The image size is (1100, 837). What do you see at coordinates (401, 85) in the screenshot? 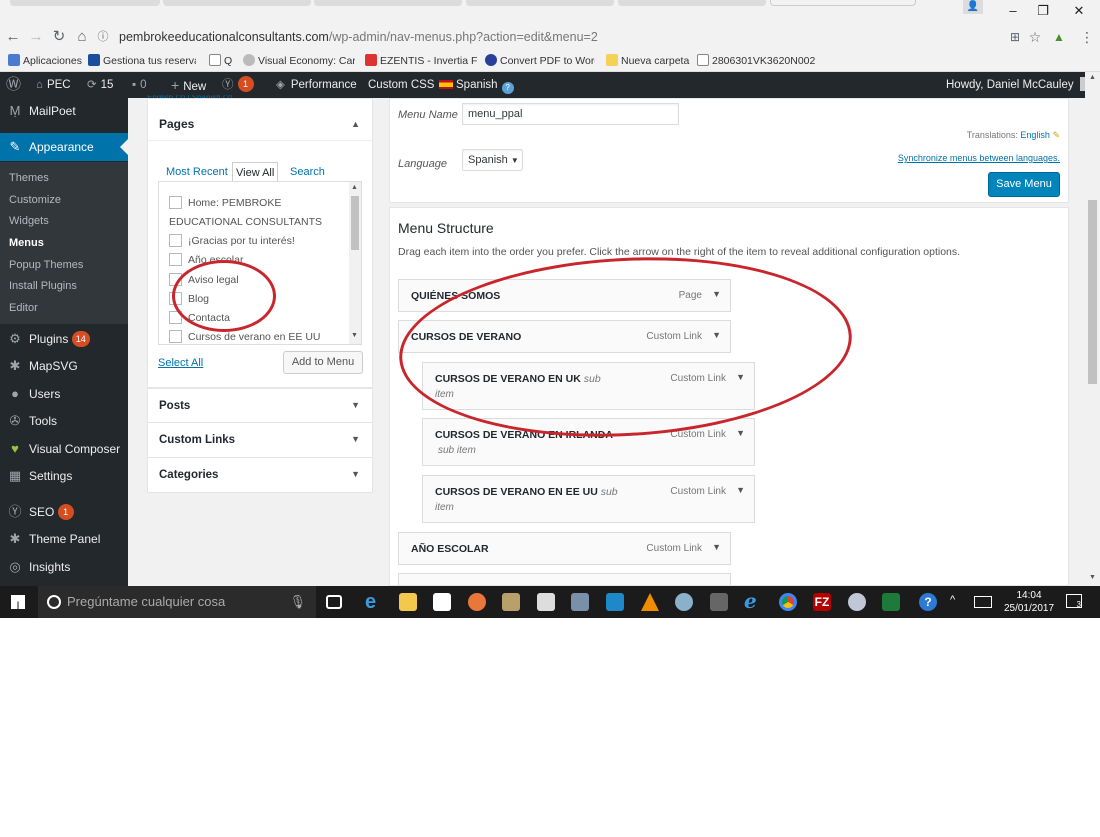
I see `custom-css-link: Custom CSS` at bounding box center [401, 85].